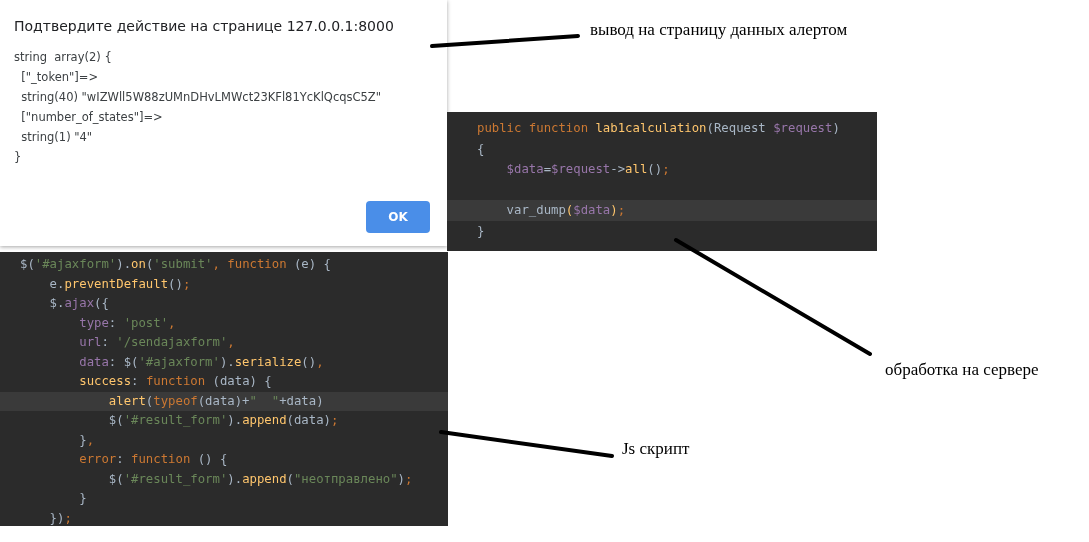 The width and height of the screenshot is (1089, 542). What do you see at coordinates (260, 479) in the screenshot?
I see `code-line: $('#result_form').append("неотправлено");` at bounding box center [260, 479].